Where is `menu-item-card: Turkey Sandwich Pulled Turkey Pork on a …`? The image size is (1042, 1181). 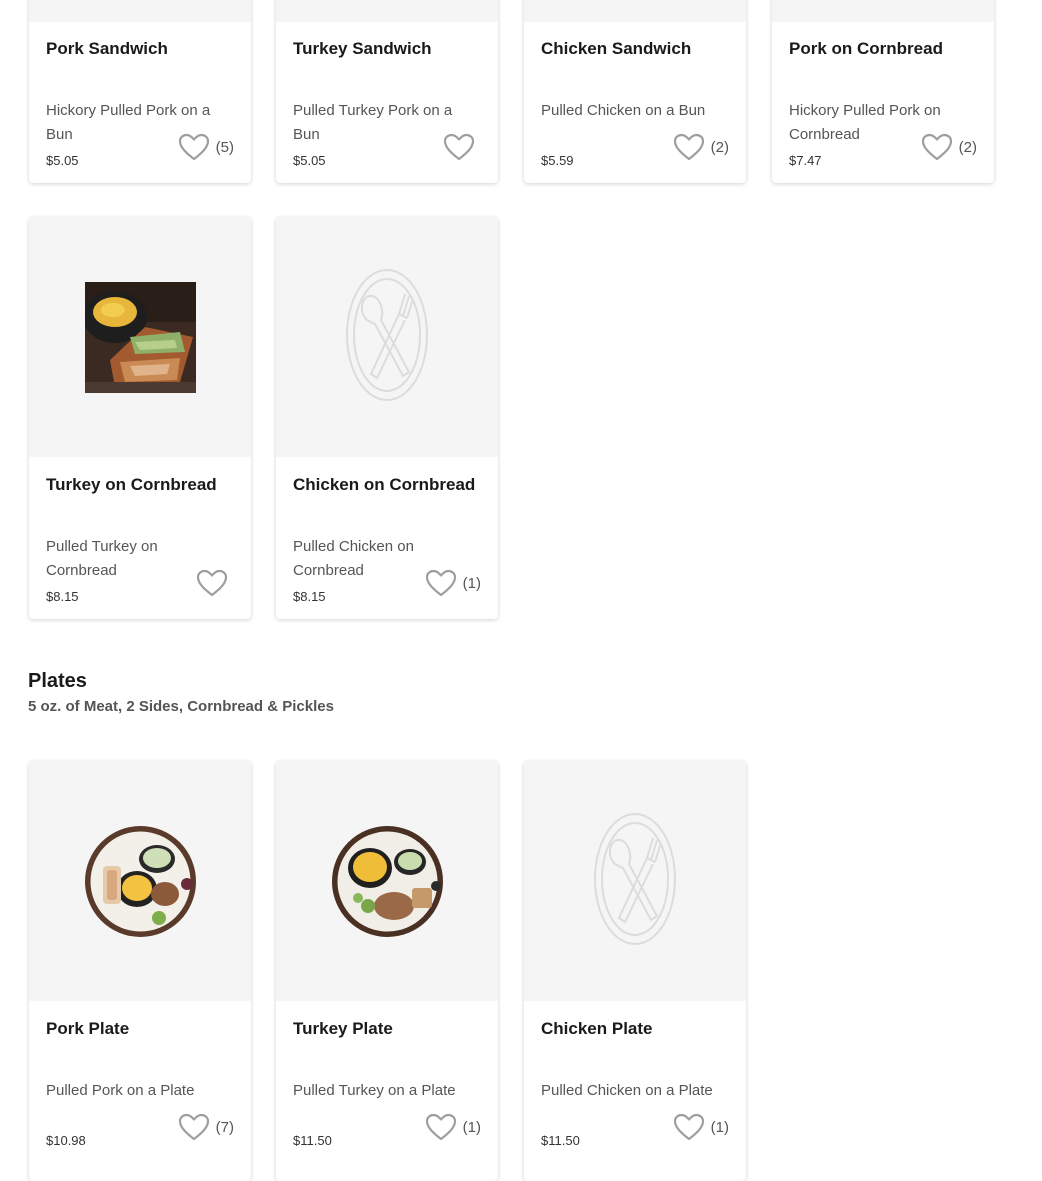 menu-item-card: Turkey Sandwich Pulled Turkey Pork on a … is located at coordinates (387, 91).